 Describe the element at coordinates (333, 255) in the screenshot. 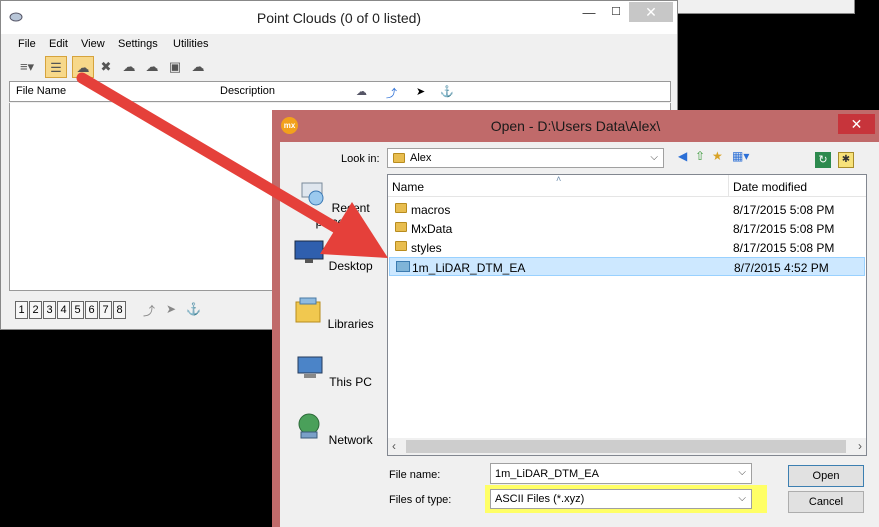

I see `place-desktop: Desktop` at that location.